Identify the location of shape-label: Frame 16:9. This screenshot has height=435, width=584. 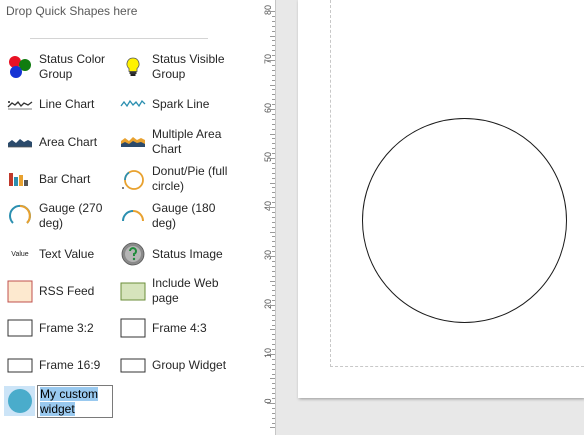
(70, 364).